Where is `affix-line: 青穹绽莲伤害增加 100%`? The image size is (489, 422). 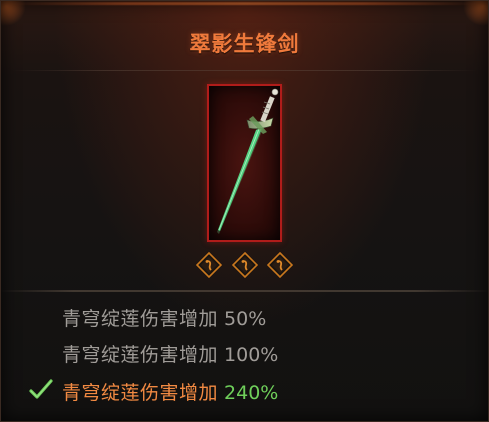
affix-line: 青穹绽莲伤害增加 100% is located at coordinates (170, 355).